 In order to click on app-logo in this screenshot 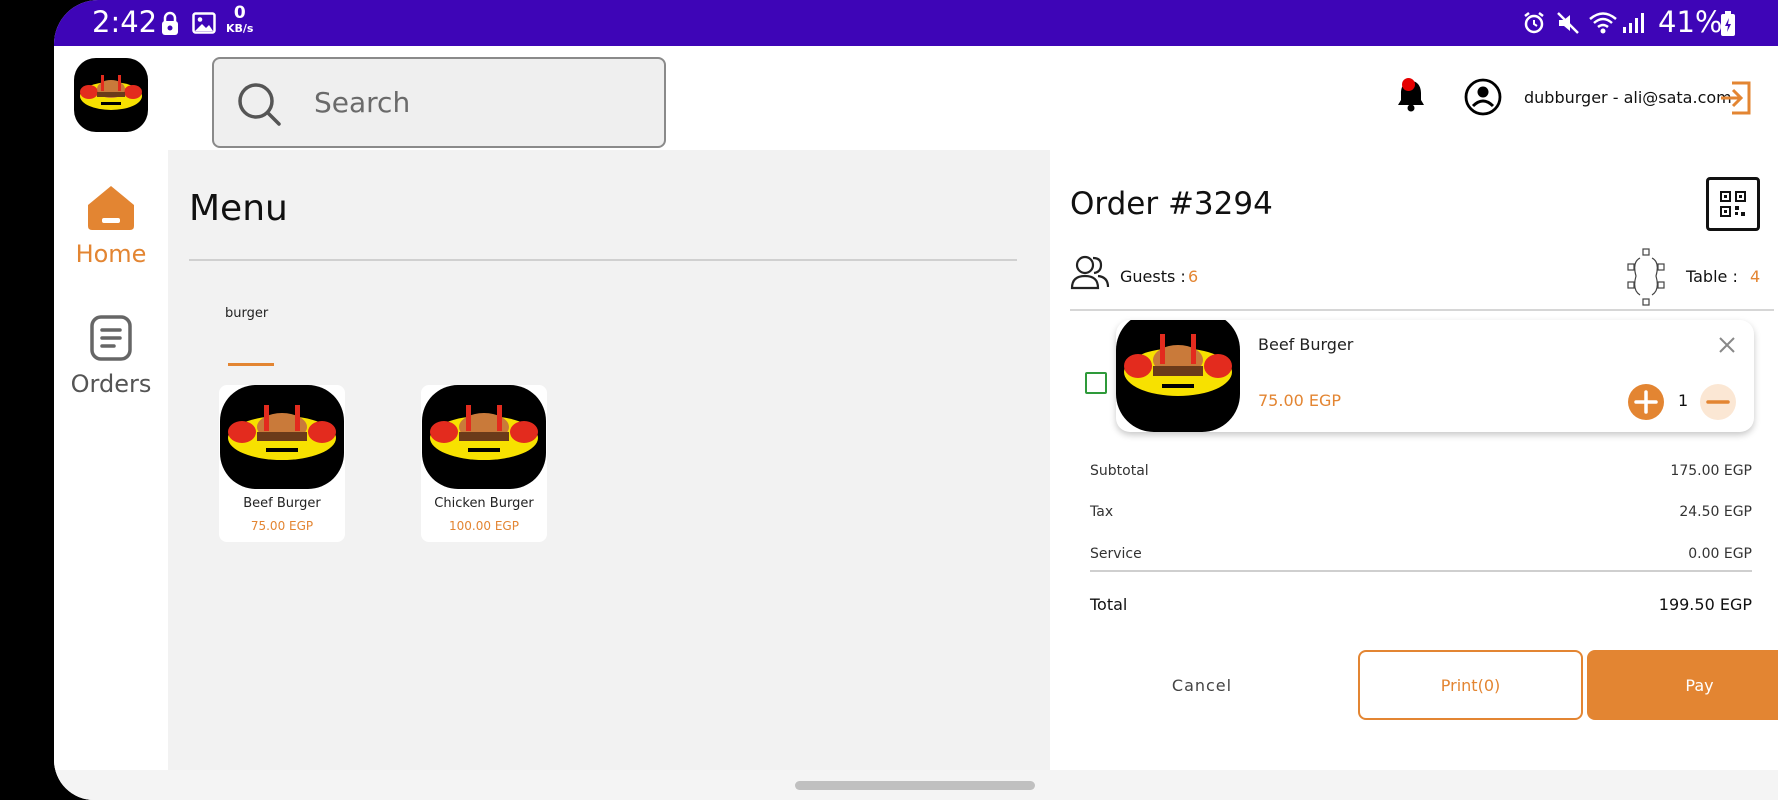, I will do `click(111, 95)`.